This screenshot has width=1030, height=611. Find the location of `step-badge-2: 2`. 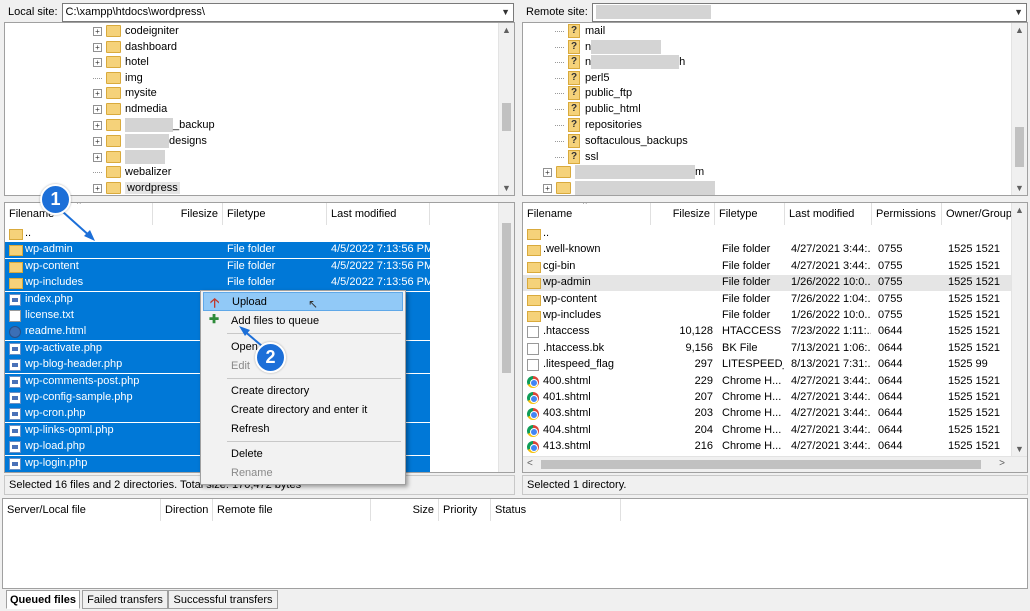

step-badge-2: 2 is located at coordinates (270, 357).